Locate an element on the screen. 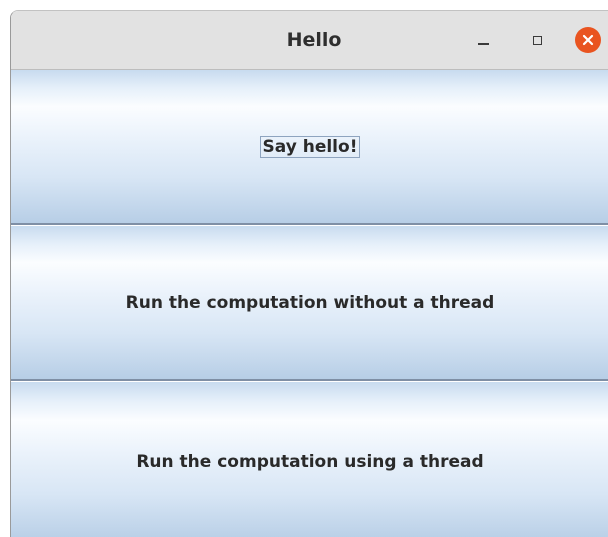 This screenshot has height=537, width=608. minimize-icon is located at coordinates (483, 44).